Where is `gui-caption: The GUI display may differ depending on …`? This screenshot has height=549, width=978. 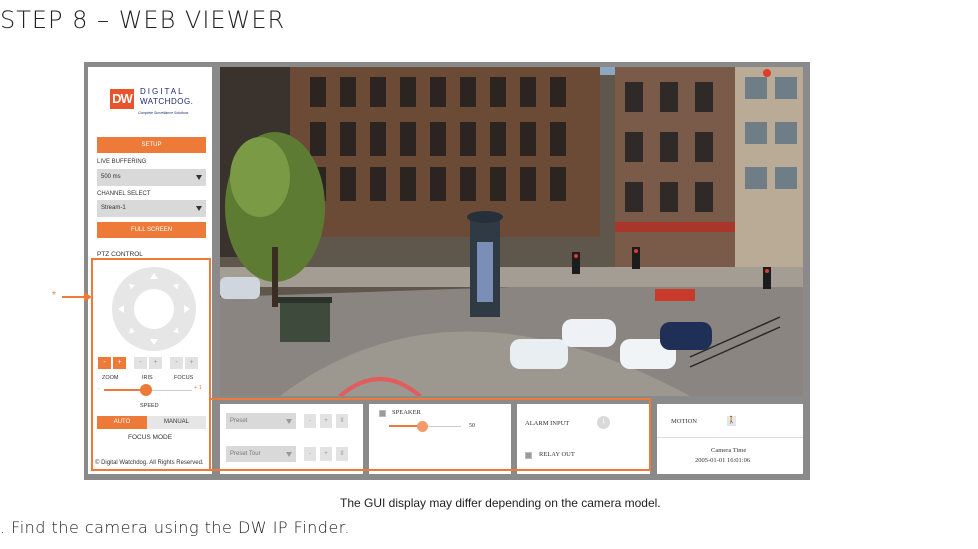 gui-caption: The GUI display may differ depending on … is located at coordinates (500, 503).